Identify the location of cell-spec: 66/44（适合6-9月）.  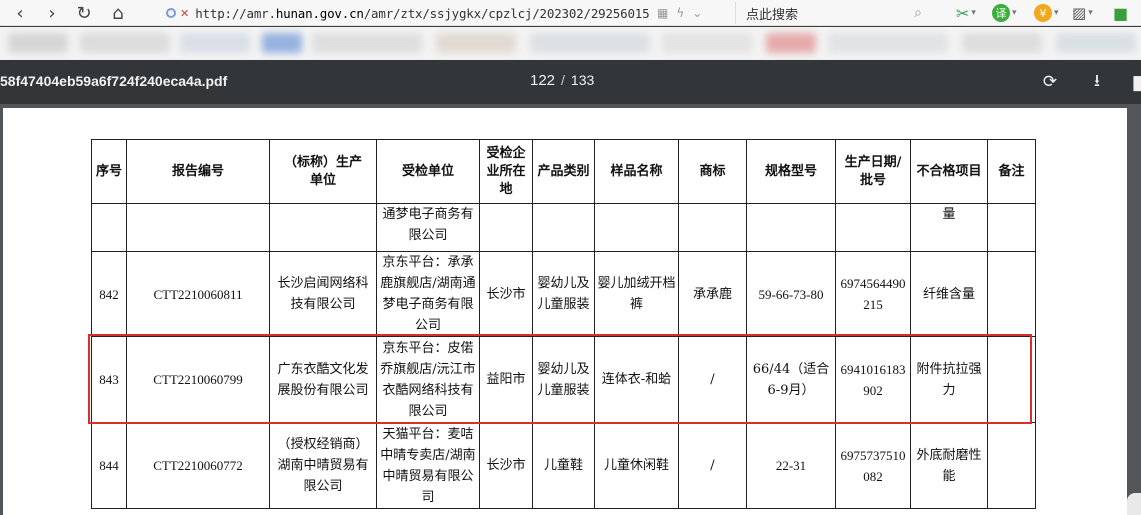
(791, 379).